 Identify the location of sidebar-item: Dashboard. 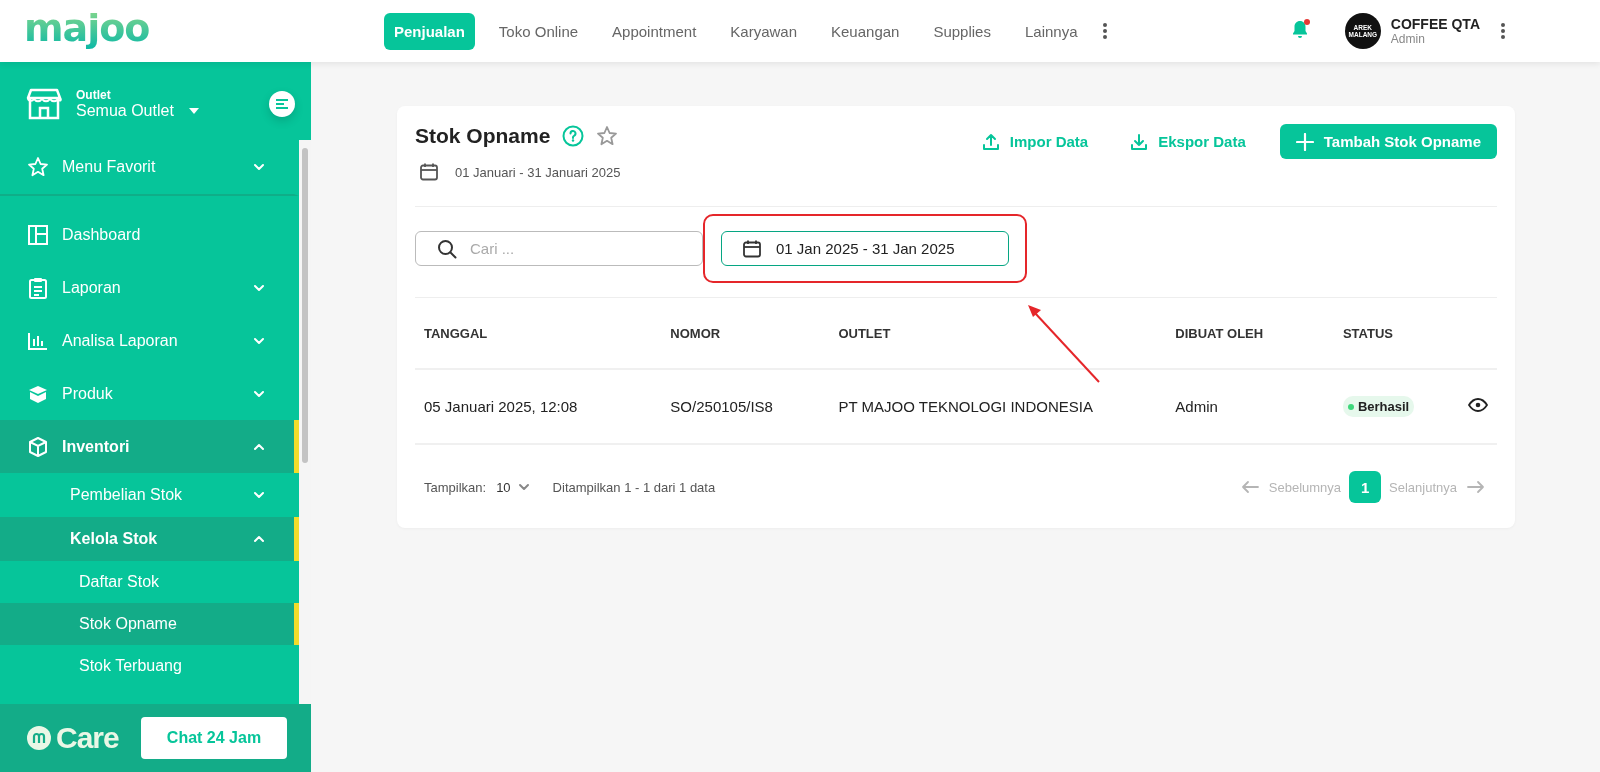
(149, 234).